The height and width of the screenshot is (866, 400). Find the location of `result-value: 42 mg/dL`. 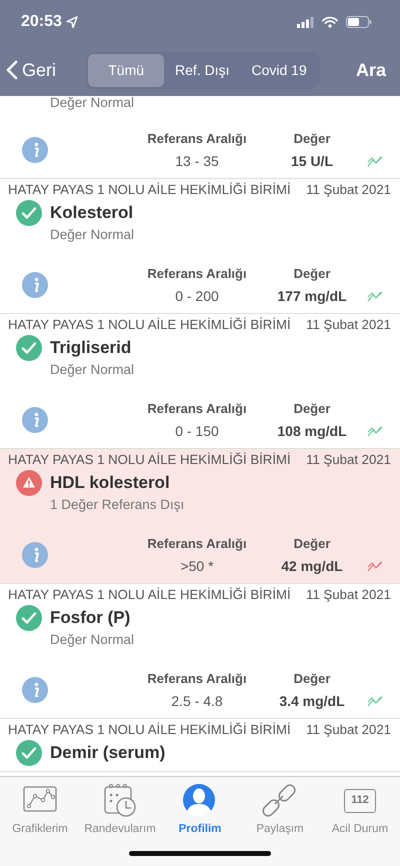

result-value: 42 mg/dL is located at coordinates (312, 566).